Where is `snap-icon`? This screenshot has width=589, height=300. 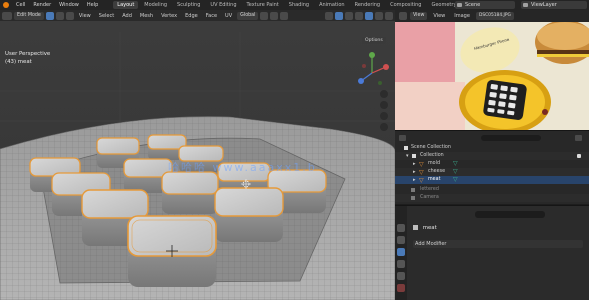
snap-icon is located at coordinates (274, 15).